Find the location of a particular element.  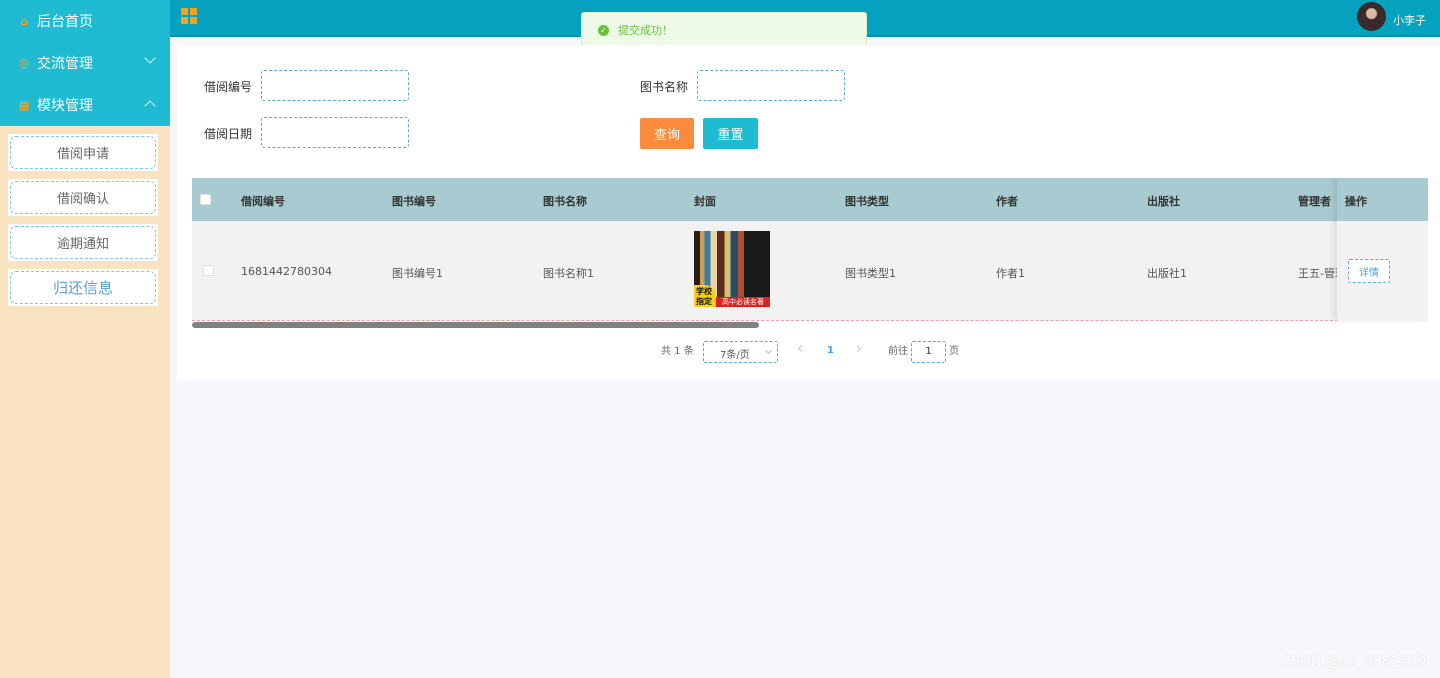

label-book-name: 图书名称 is located at coordinates (664, 87).